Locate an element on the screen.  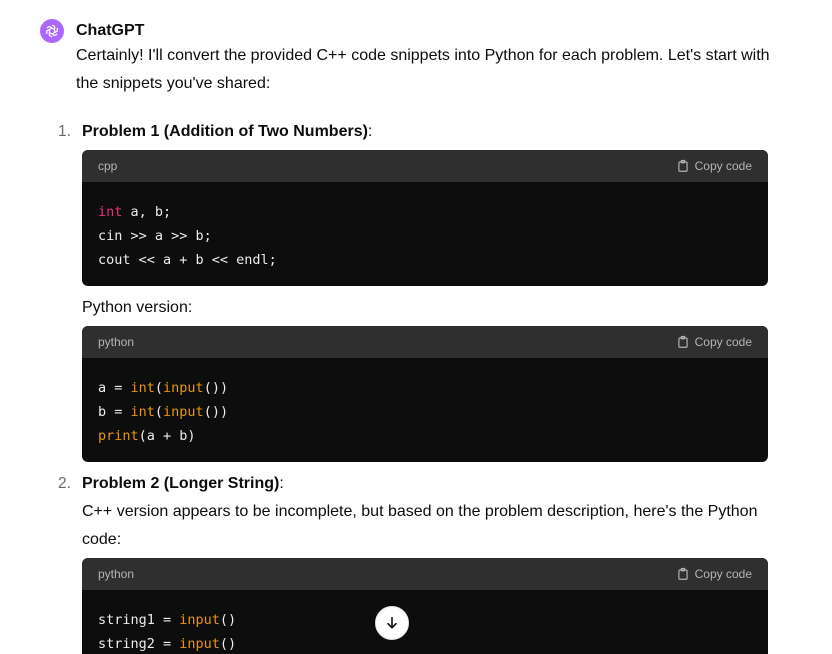
code-line: cin >> a >> b; is located at coordinates (425, 236).